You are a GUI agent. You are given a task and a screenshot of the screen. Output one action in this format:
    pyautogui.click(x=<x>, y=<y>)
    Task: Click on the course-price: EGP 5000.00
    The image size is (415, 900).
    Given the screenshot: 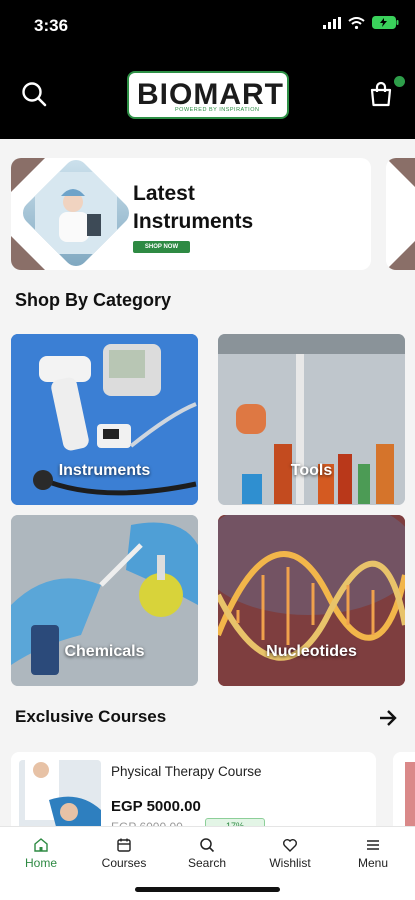 What is the action you would take?
    pyautogui.click(x=156, y=806)
    